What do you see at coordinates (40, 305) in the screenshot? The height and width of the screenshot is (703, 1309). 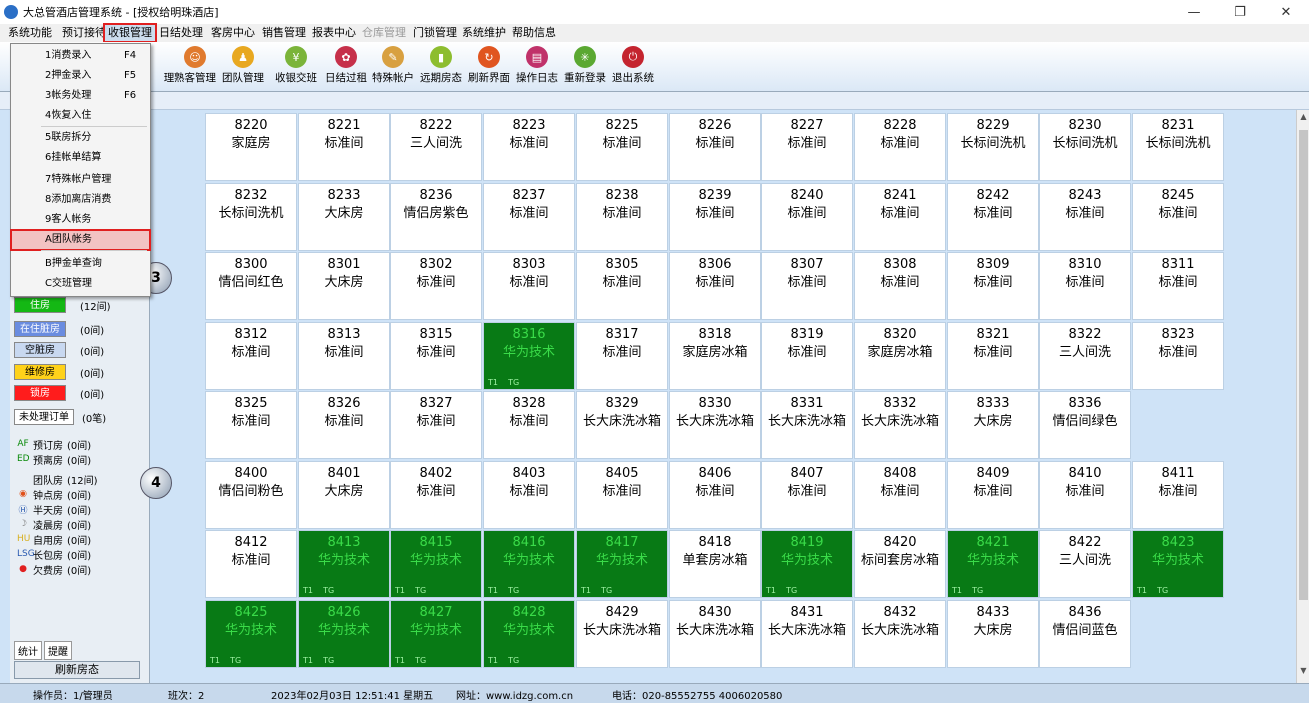 I see `room-status-filter-button: 住房` at bounding box center [40, 305].